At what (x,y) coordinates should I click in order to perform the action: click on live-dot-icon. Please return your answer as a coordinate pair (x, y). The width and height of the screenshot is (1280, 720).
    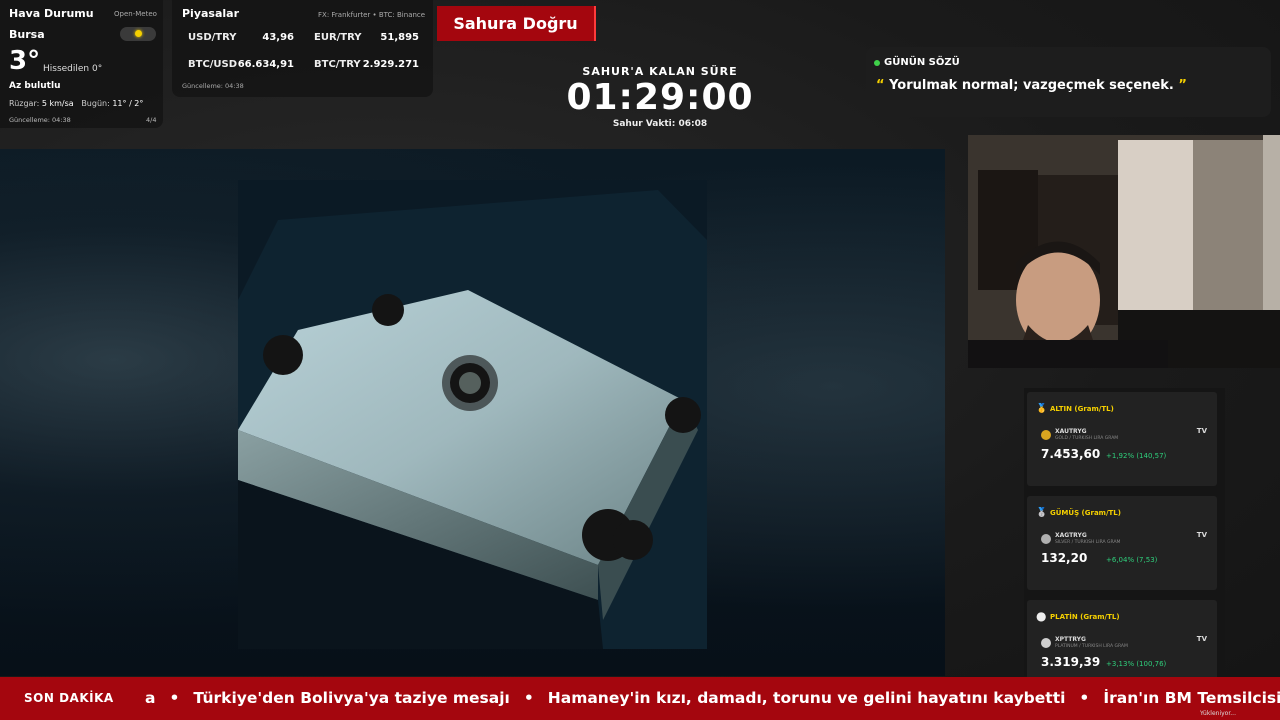
    Looking at the image, I should click on (877, 63).